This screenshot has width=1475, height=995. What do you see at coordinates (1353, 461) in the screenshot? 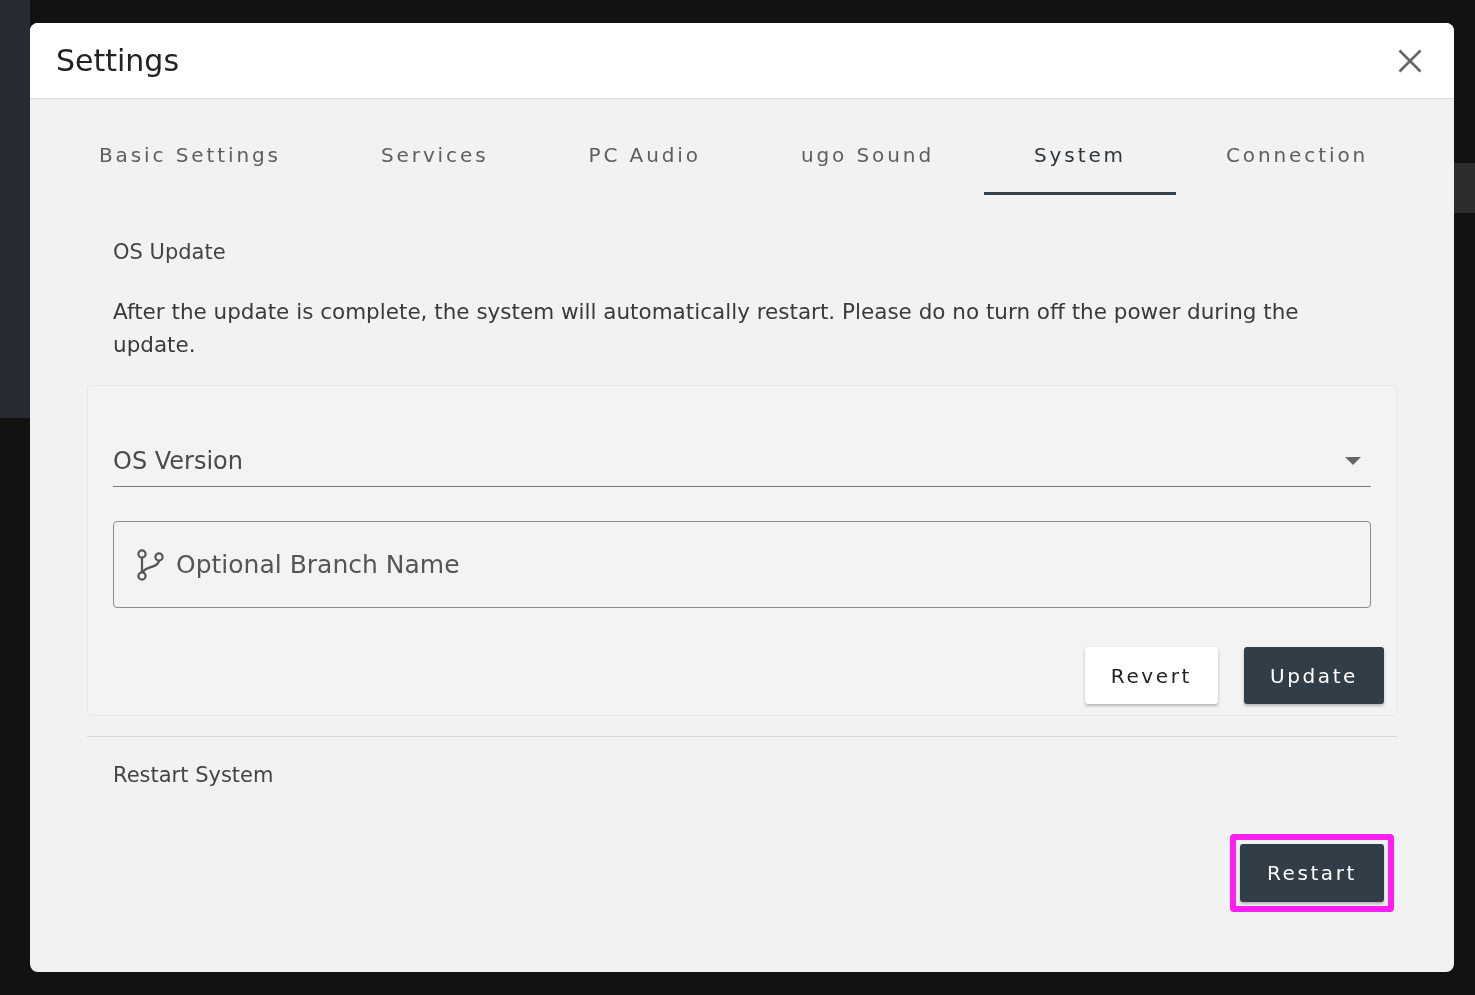
I see `caret-icon` at bounding box center [1353, 461].